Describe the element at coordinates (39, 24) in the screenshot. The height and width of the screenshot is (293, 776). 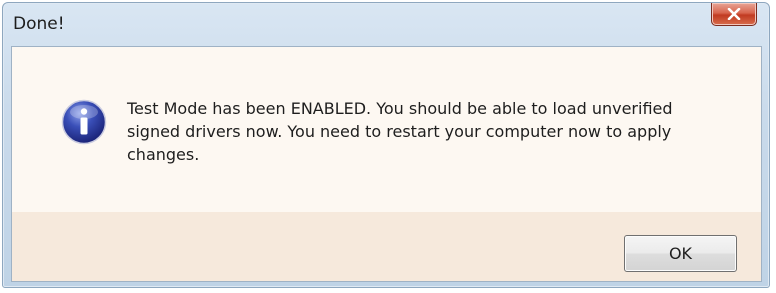
I see `dialog-title: Done!` at that location.